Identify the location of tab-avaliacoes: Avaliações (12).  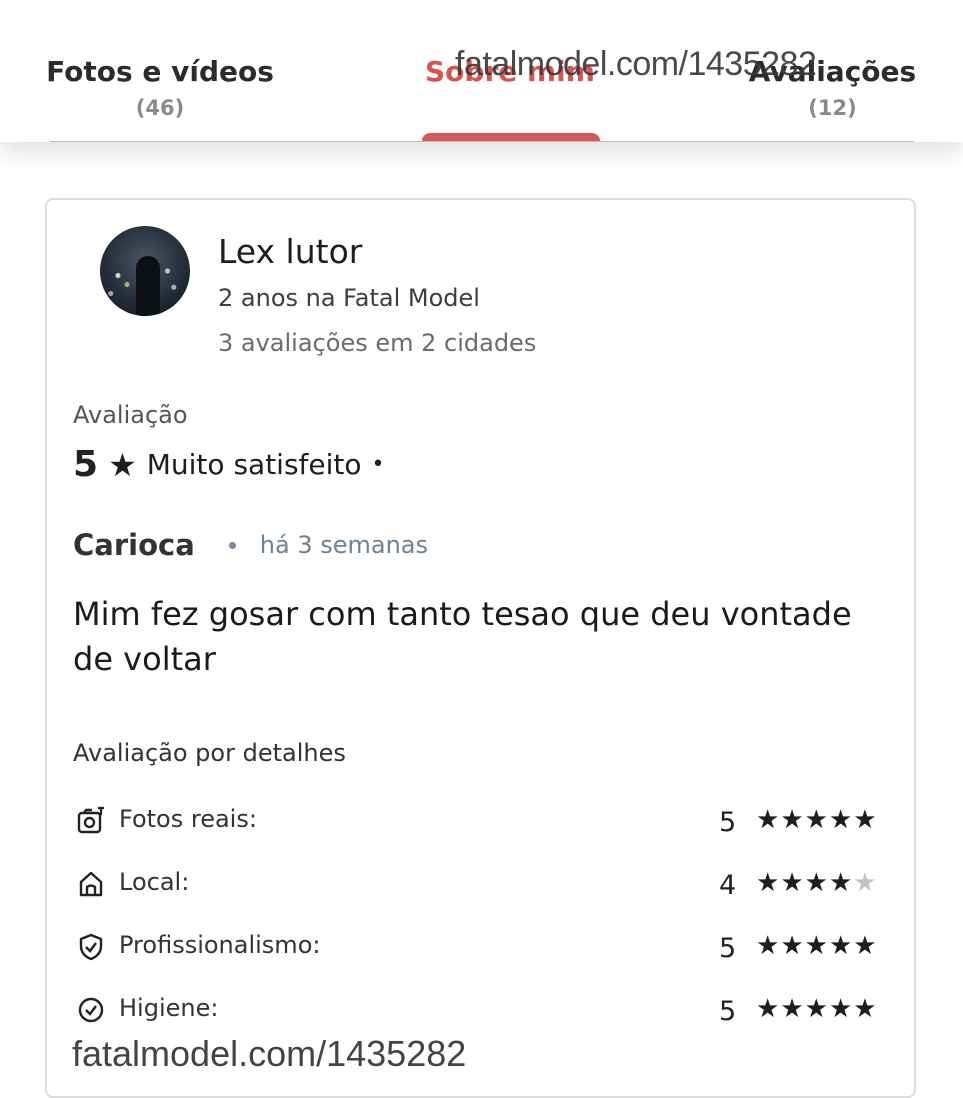
(832, 87).